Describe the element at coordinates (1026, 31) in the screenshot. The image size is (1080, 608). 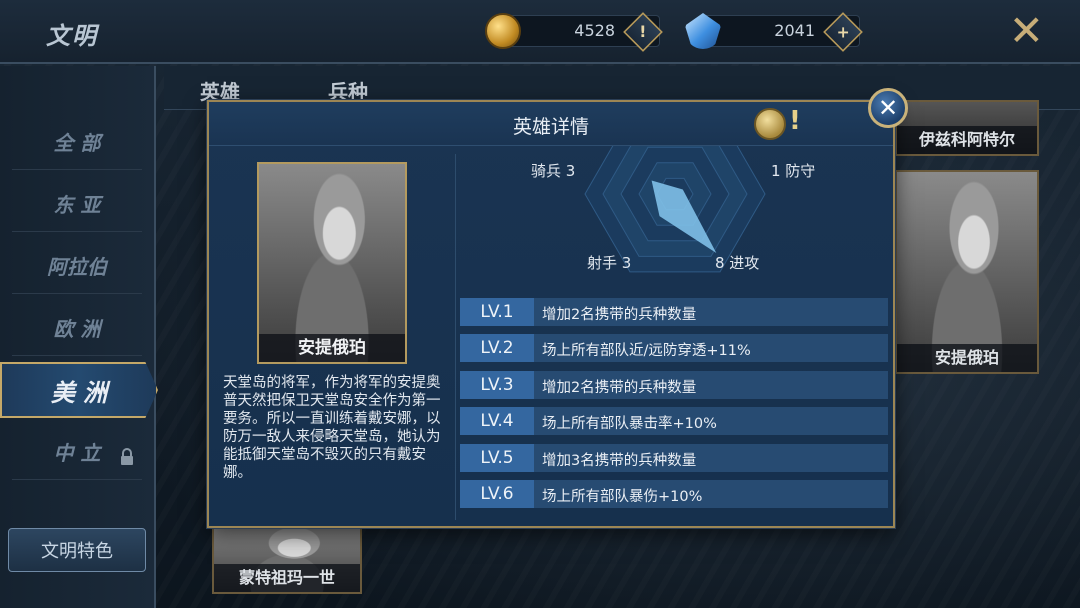
I see `close-page-button: ✕` at that location.